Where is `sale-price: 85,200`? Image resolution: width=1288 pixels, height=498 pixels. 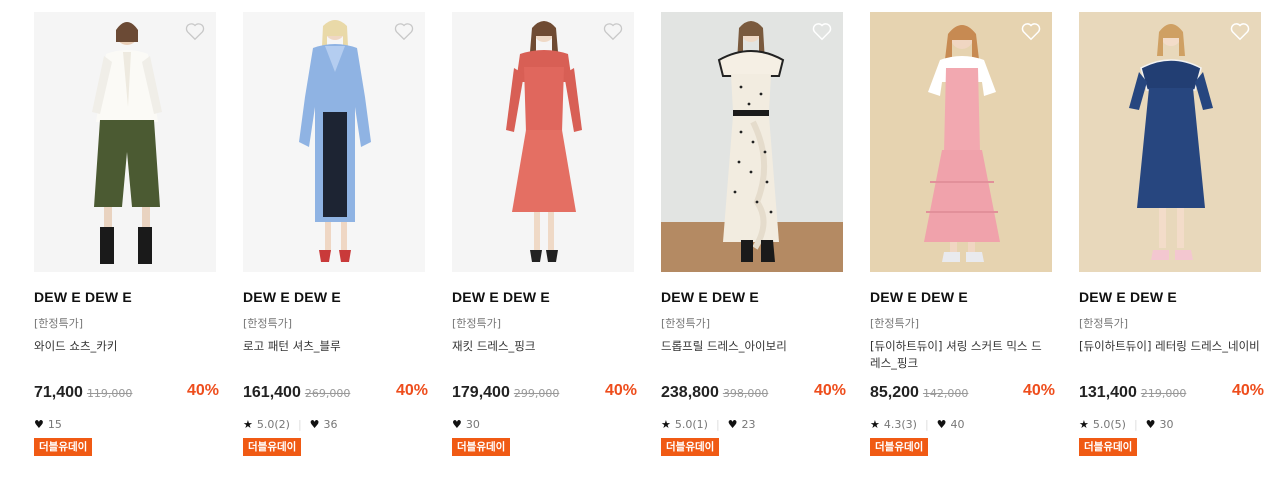 sale-price: 85,200 is located at coordinates (894, 392).